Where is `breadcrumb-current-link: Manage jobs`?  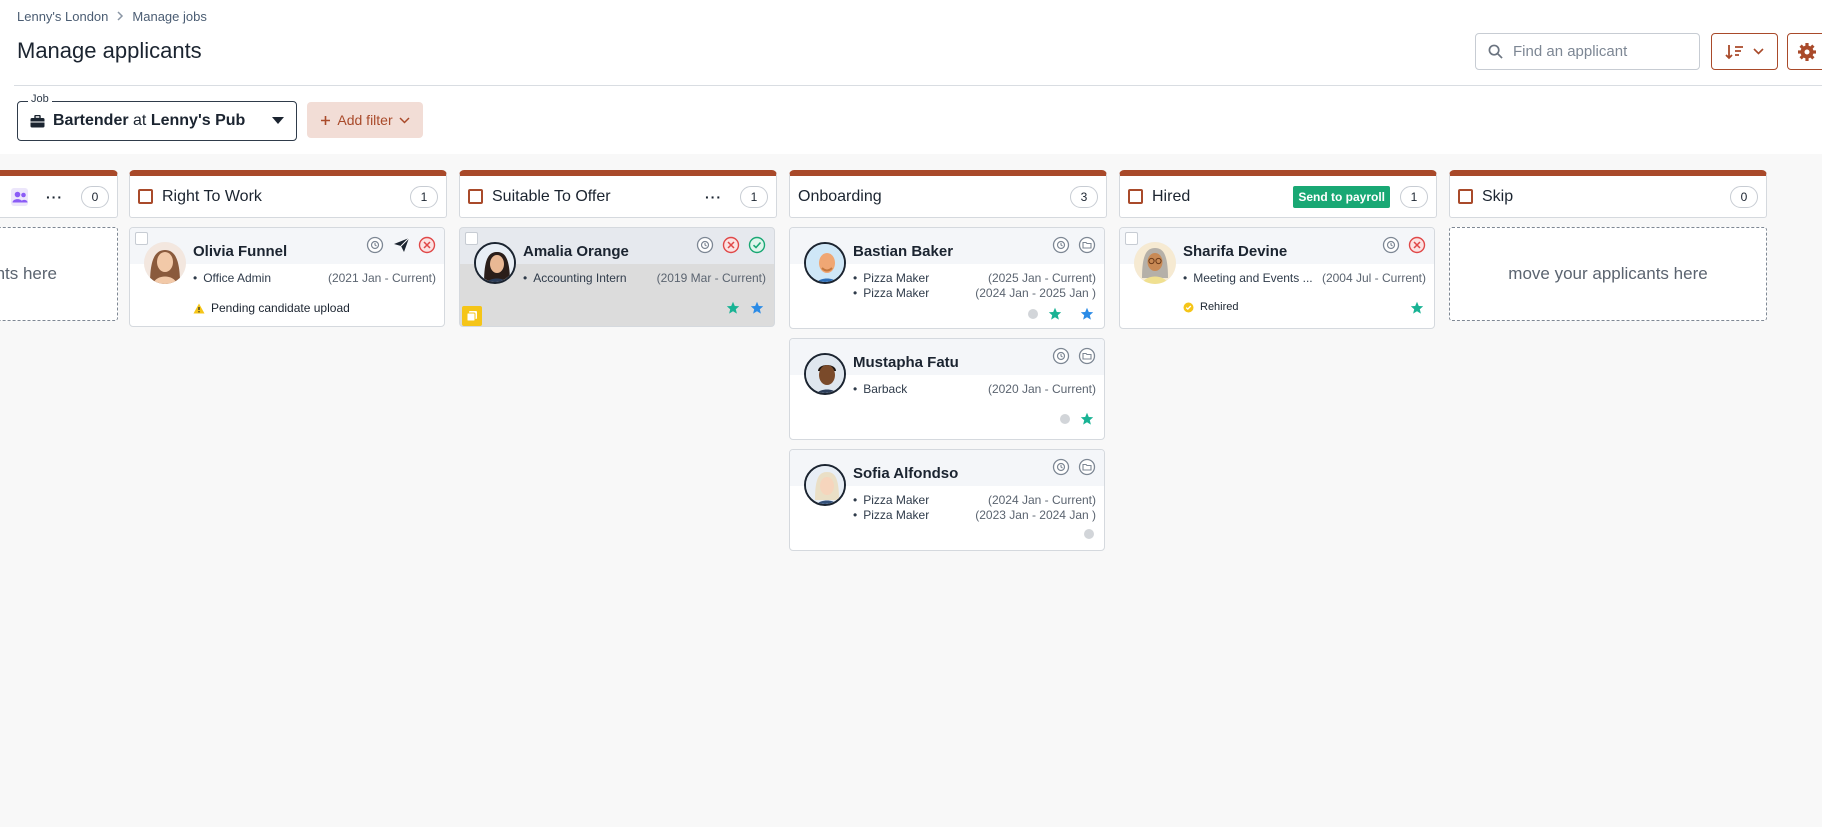
breadcrumb-current-link: Manage jobs is located at coordinates (169, 16).